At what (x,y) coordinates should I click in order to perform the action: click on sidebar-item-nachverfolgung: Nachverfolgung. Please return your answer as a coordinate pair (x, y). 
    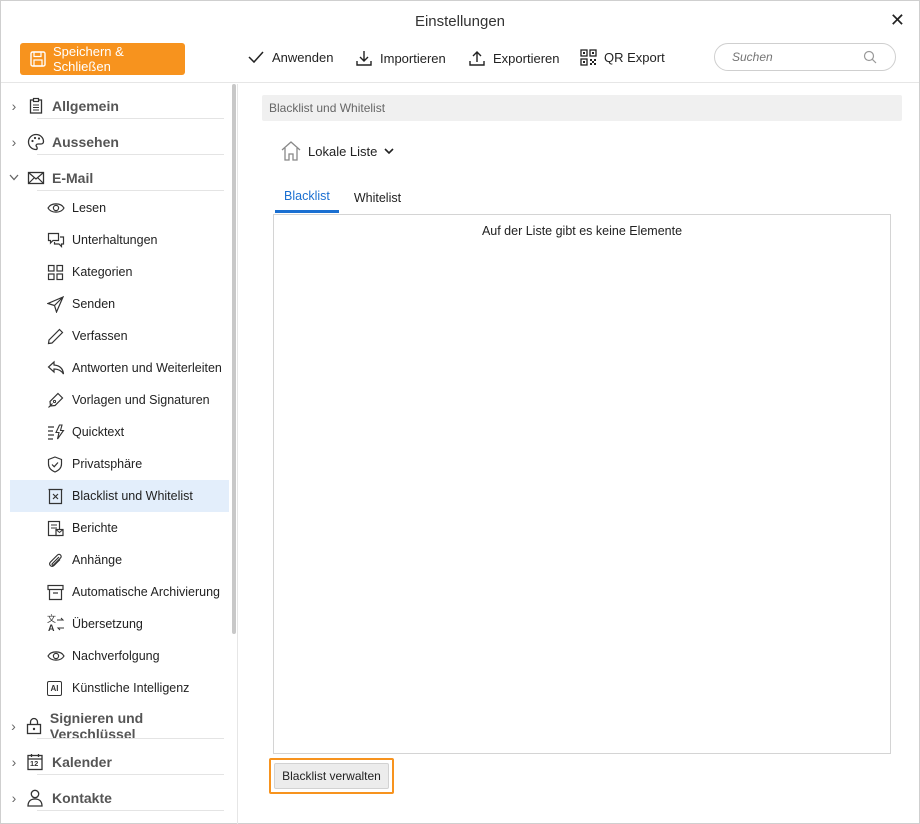
    Looking at the image, I should click on (119, 656).